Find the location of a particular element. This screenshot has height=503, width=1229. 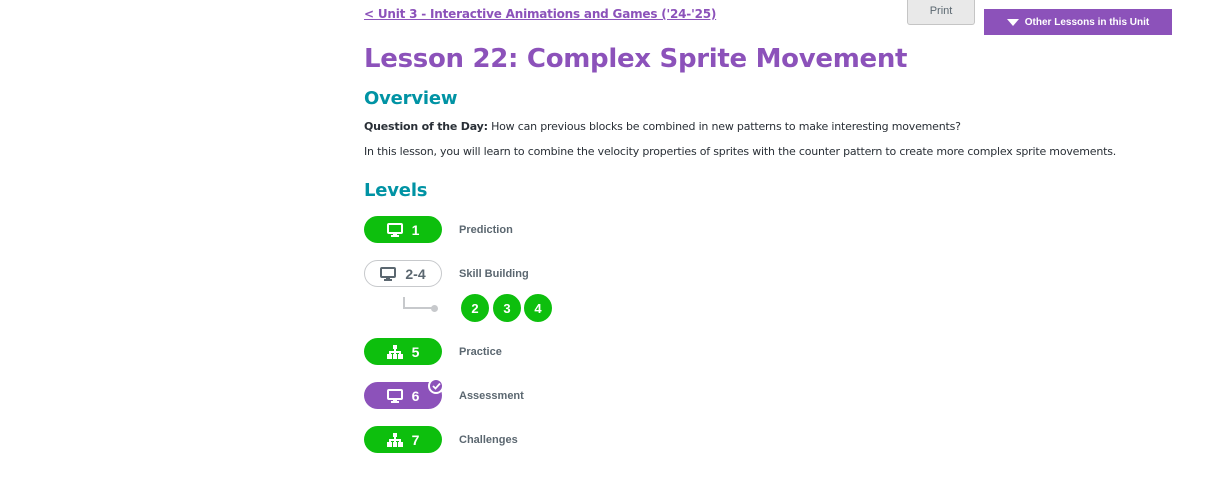

level-bubble-5: 5 is located at coordinates (403, 351).